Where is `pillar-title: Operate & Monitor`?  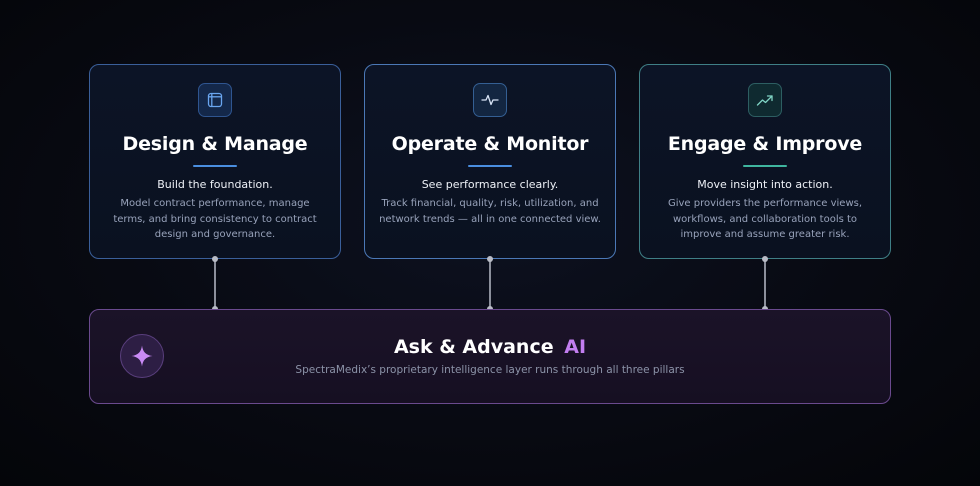 pillar-title: Operate & Monitor is located at coordinates (490, 144).